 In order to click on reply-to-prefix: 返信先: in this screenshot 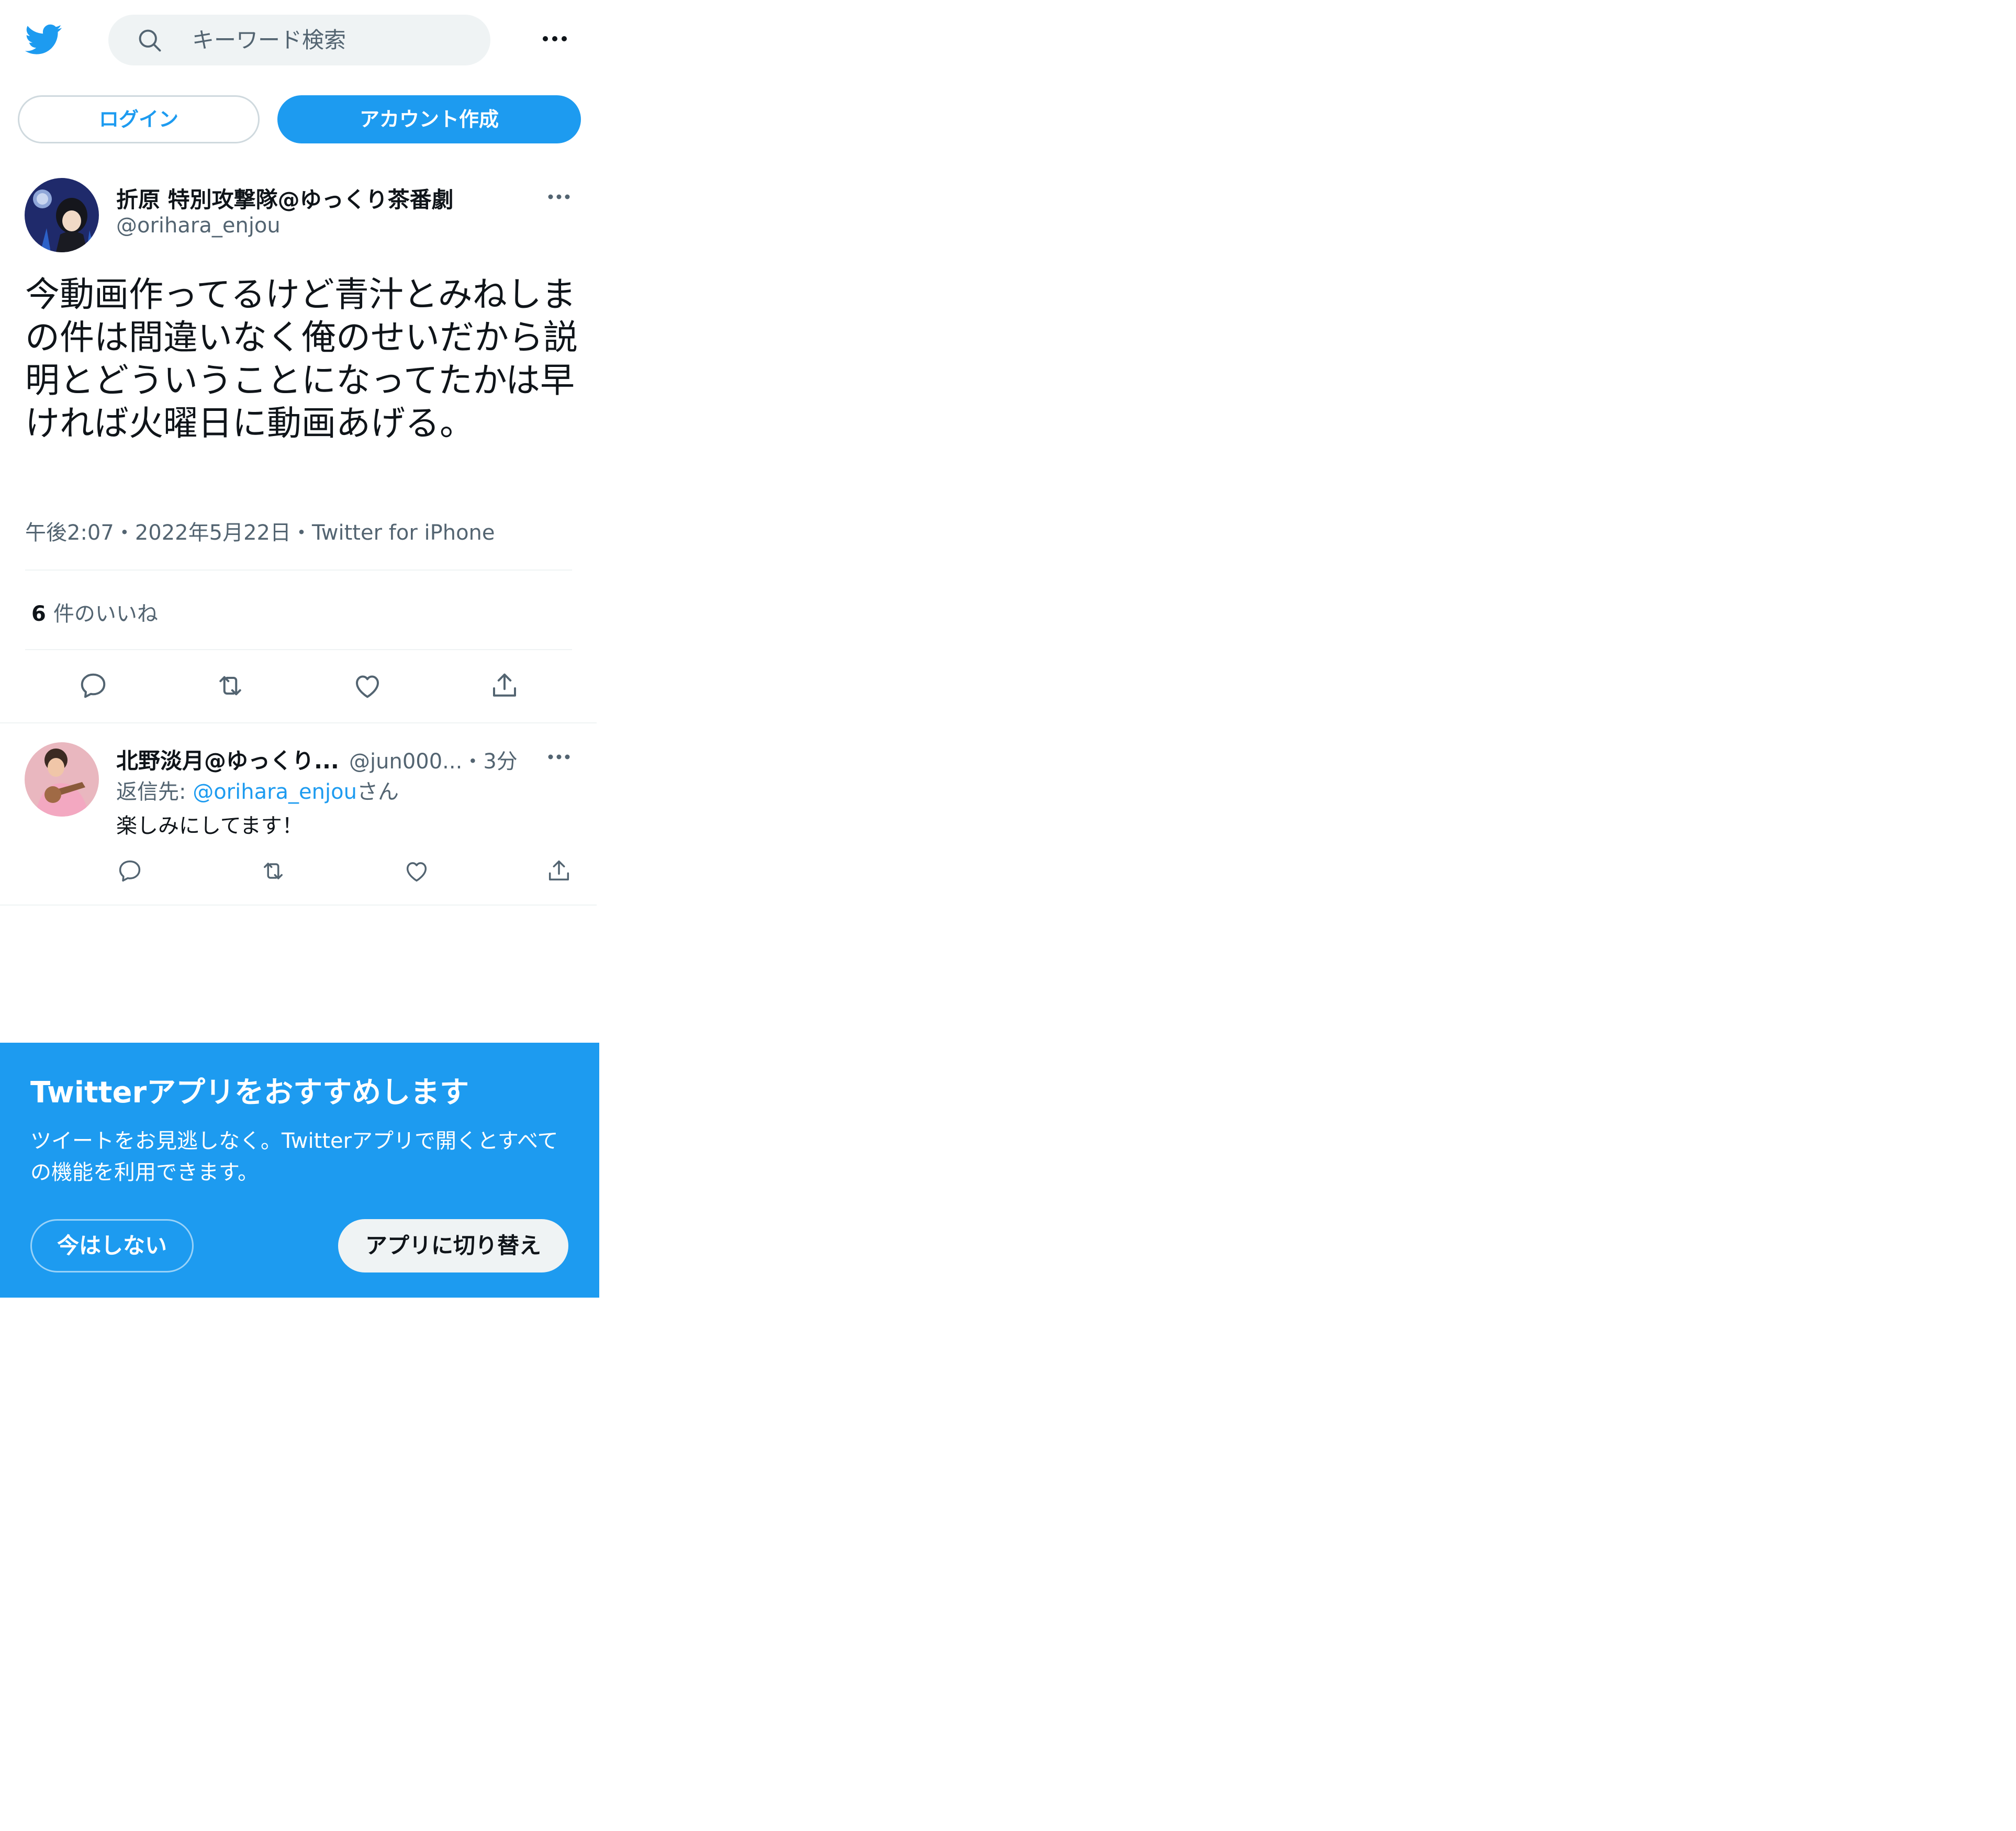, I will do `click(154, 792)`.